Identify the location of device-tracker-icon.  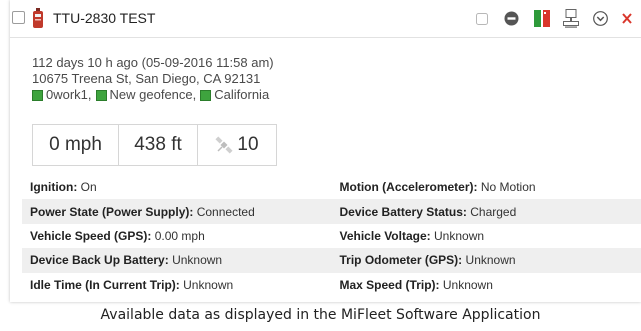
(38, 18).